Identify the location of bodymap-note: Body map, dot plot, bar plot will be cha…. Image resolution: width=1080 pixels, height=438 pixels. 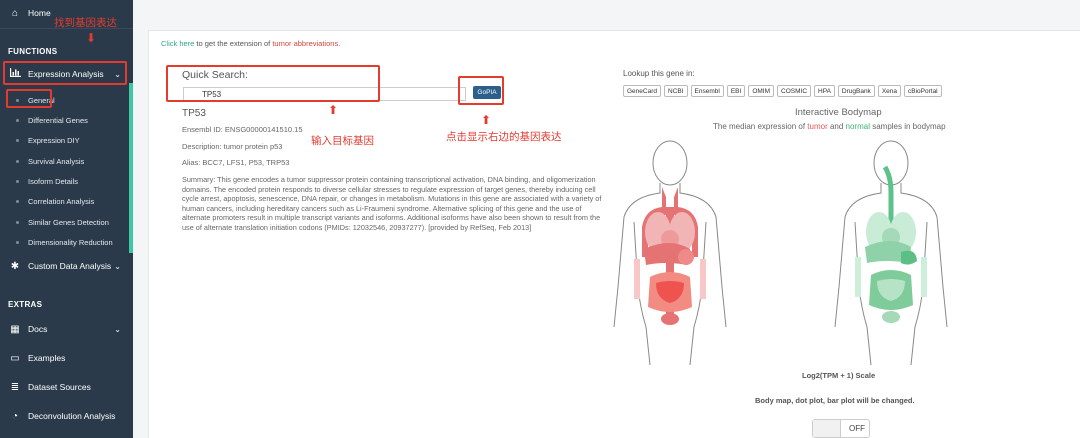
(835, 400).